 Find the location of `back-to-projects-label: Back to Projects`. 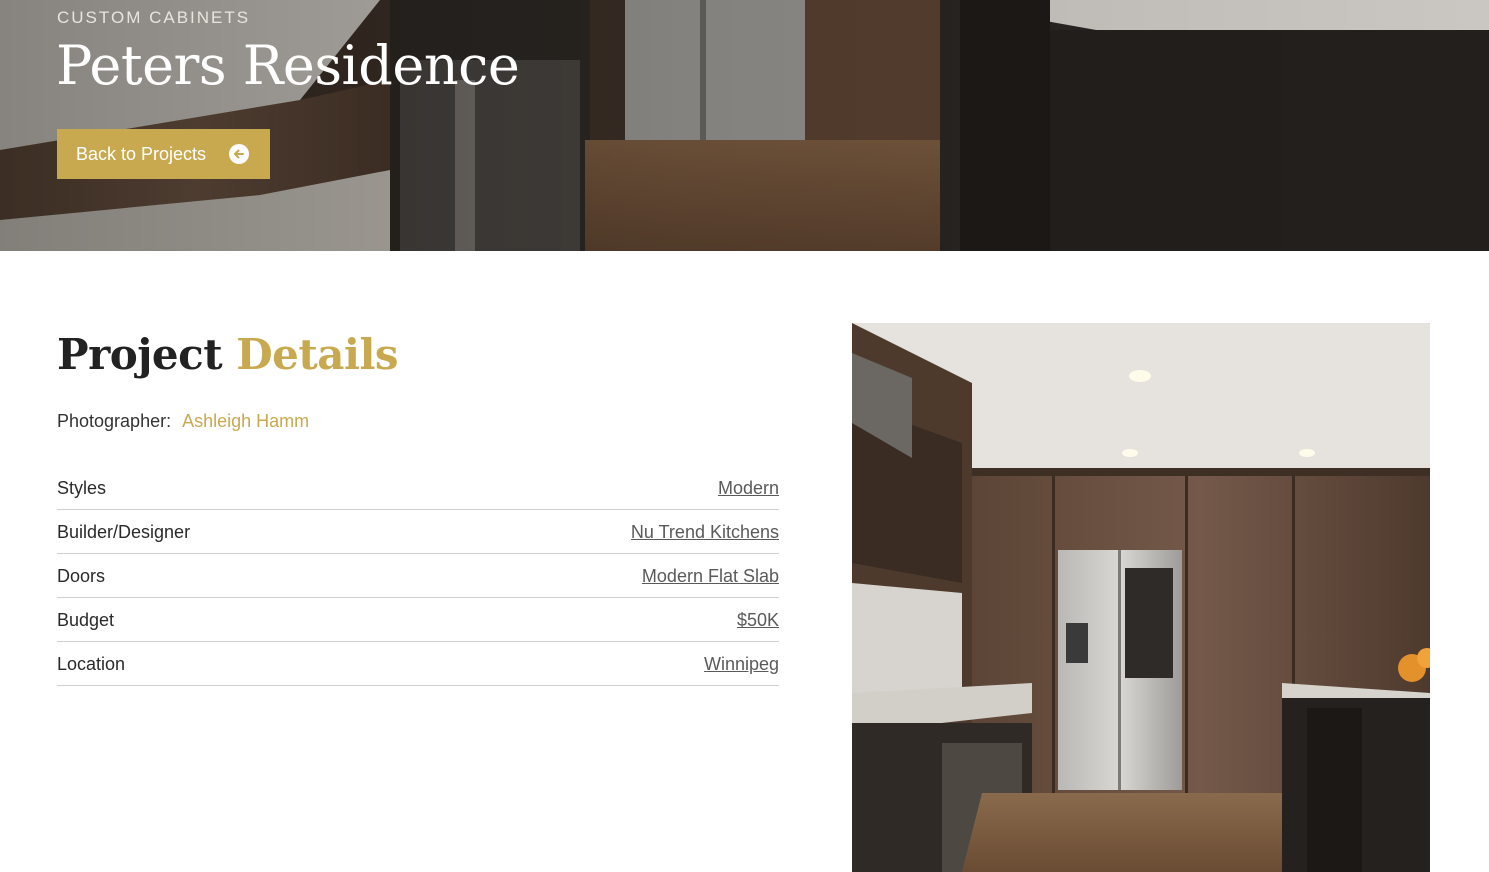

back-to-projects-label: Back to Projects is located at coordinates (141, 153).